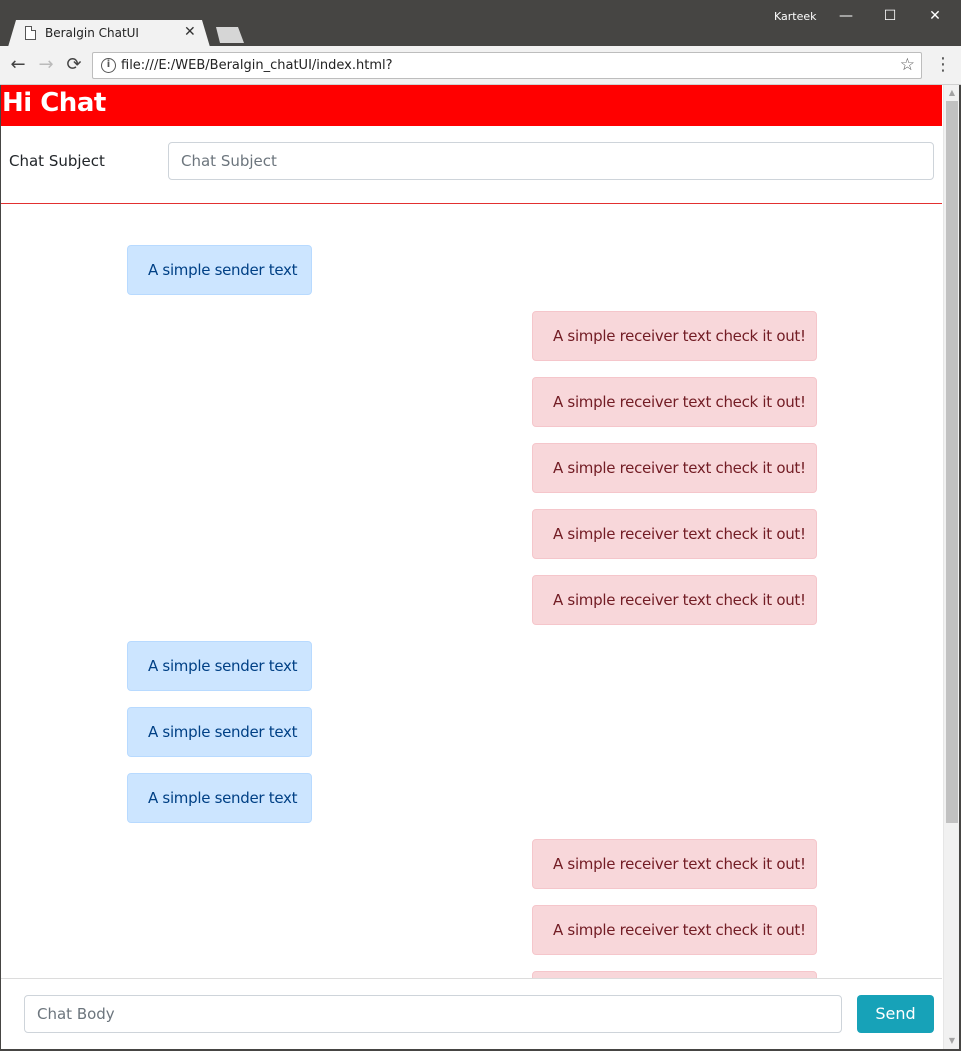 The width and height of the screenshot is (961, 1051). Describe the element at coordinates (943, 65) in the screenshot. I see `browser-menu-icon: ⋮` at that location.